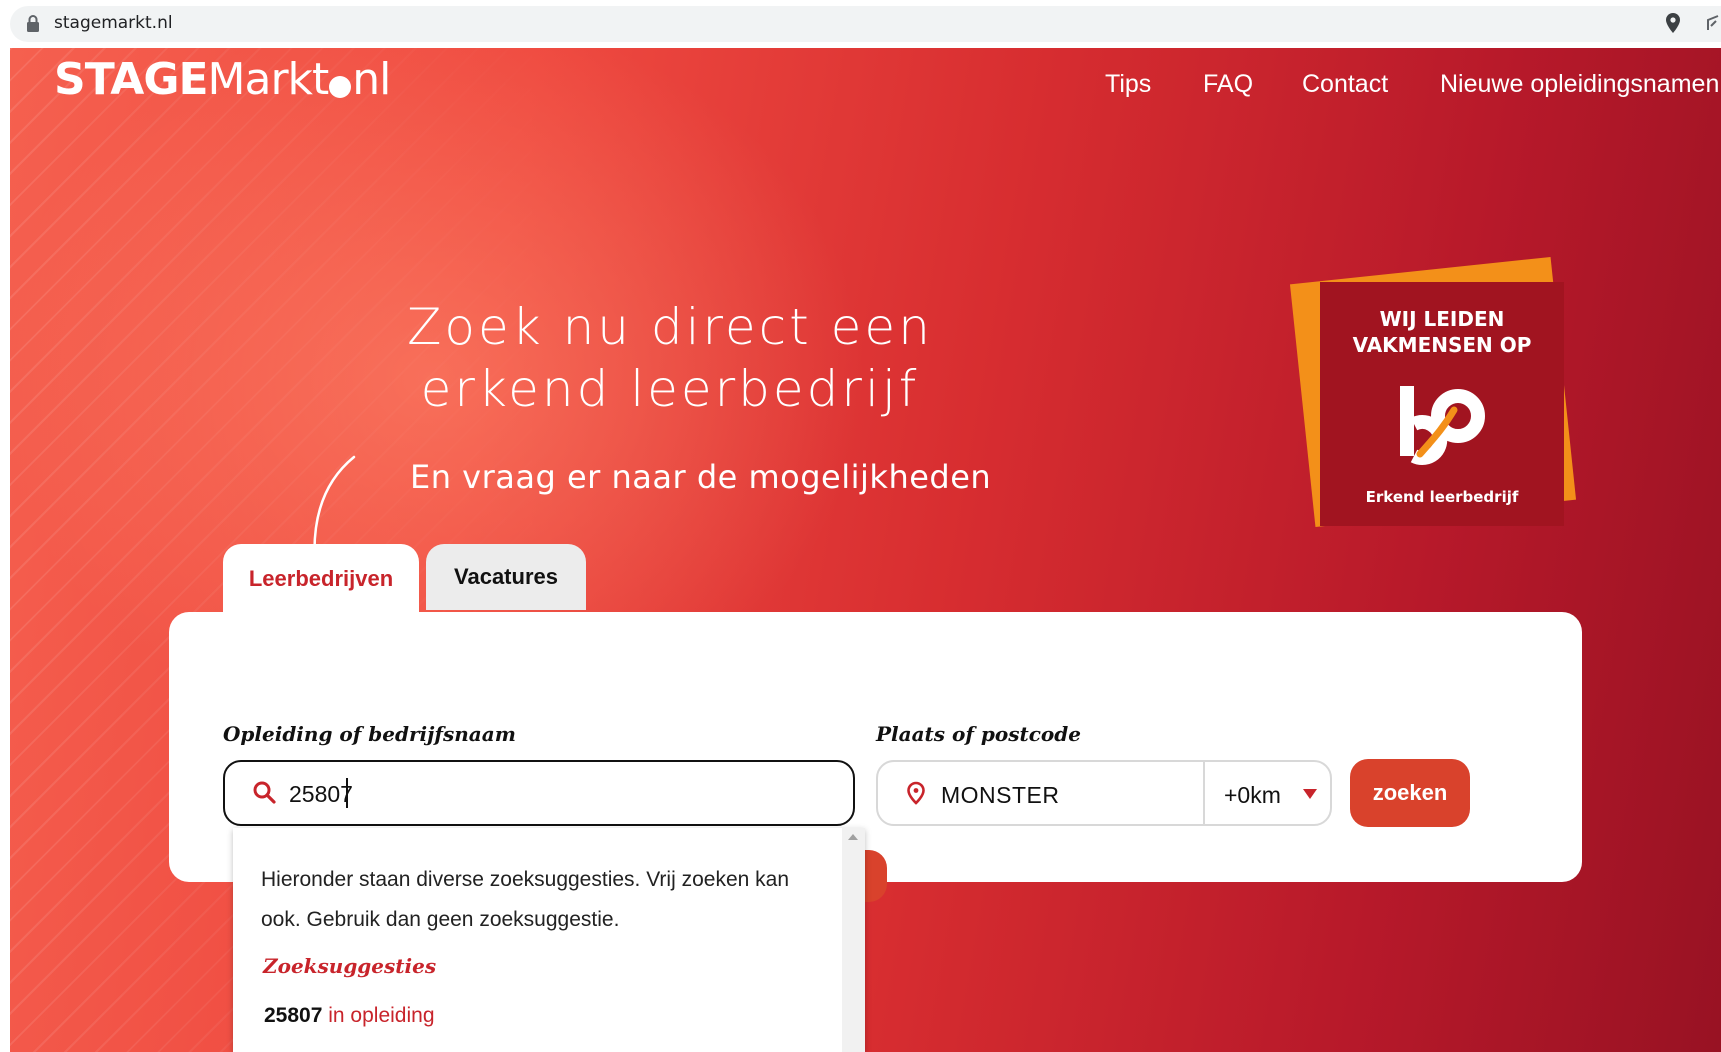 This screenshot has height=1052, width=1721. Describe the element at coordinates (1345, 90) in the screenshot. I see `nav-contact: Contact` at that location.